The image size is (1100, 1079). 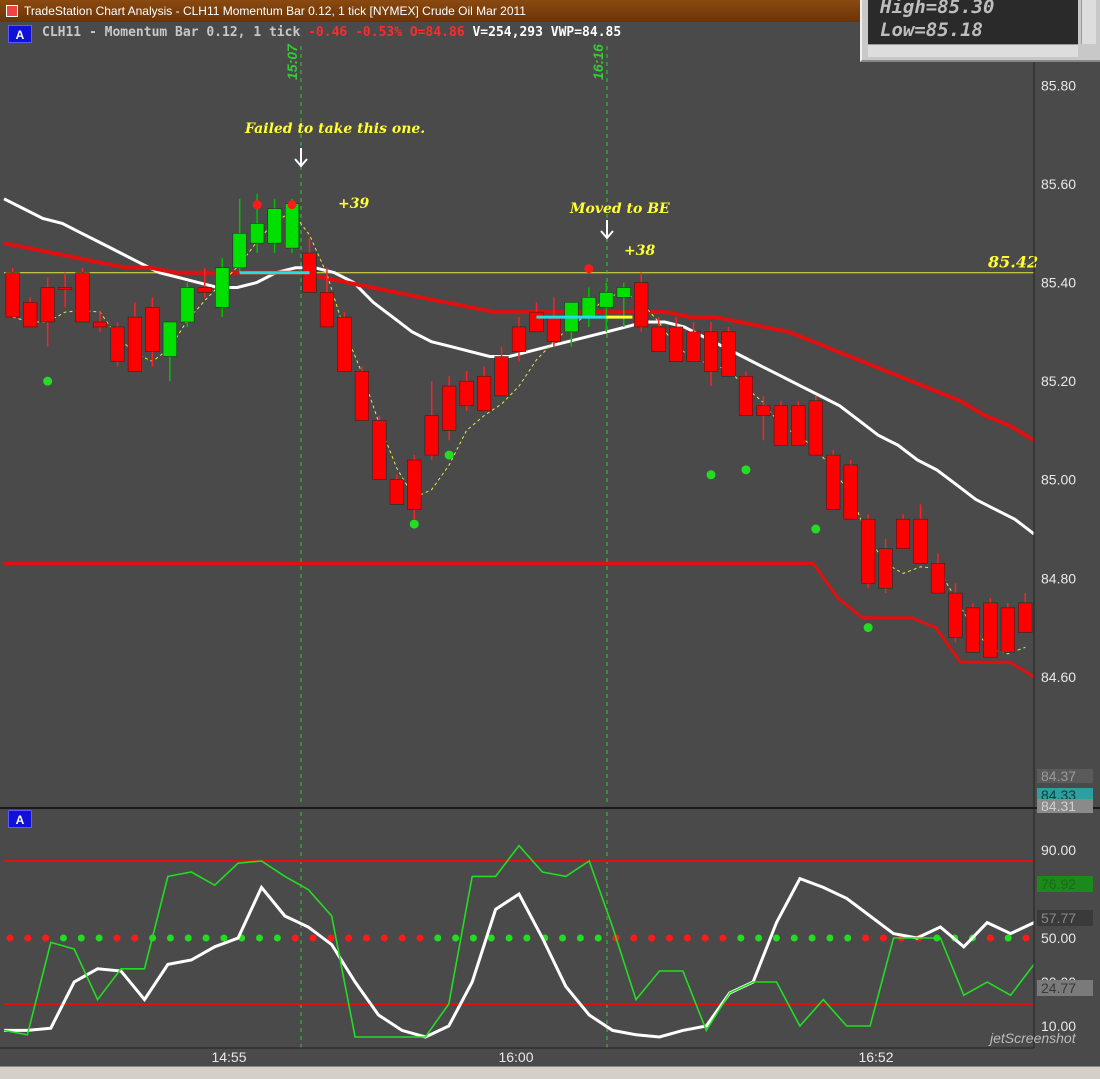 I want to click on time-tick: 16:52, so click(x=875, y=1057).